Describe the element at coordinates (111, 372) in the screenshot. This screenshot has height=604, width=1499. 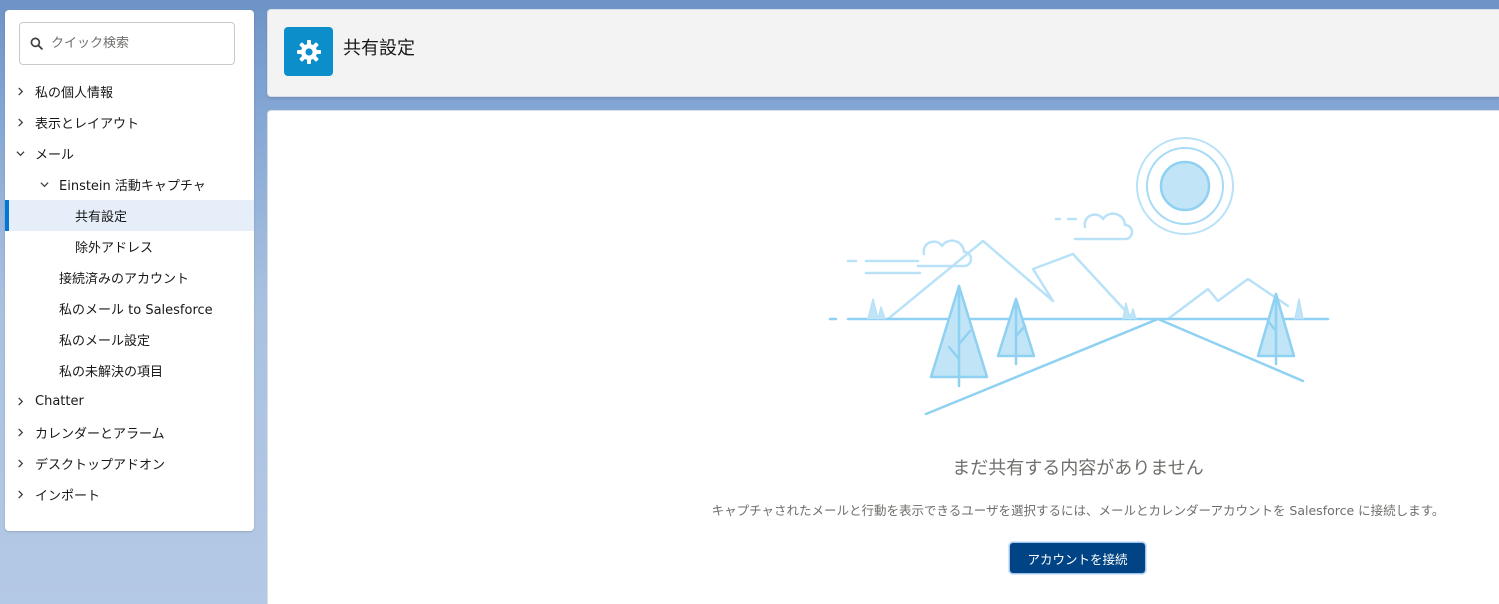
I see `sidebar-item-label: 私の未解決の項目` at that location.